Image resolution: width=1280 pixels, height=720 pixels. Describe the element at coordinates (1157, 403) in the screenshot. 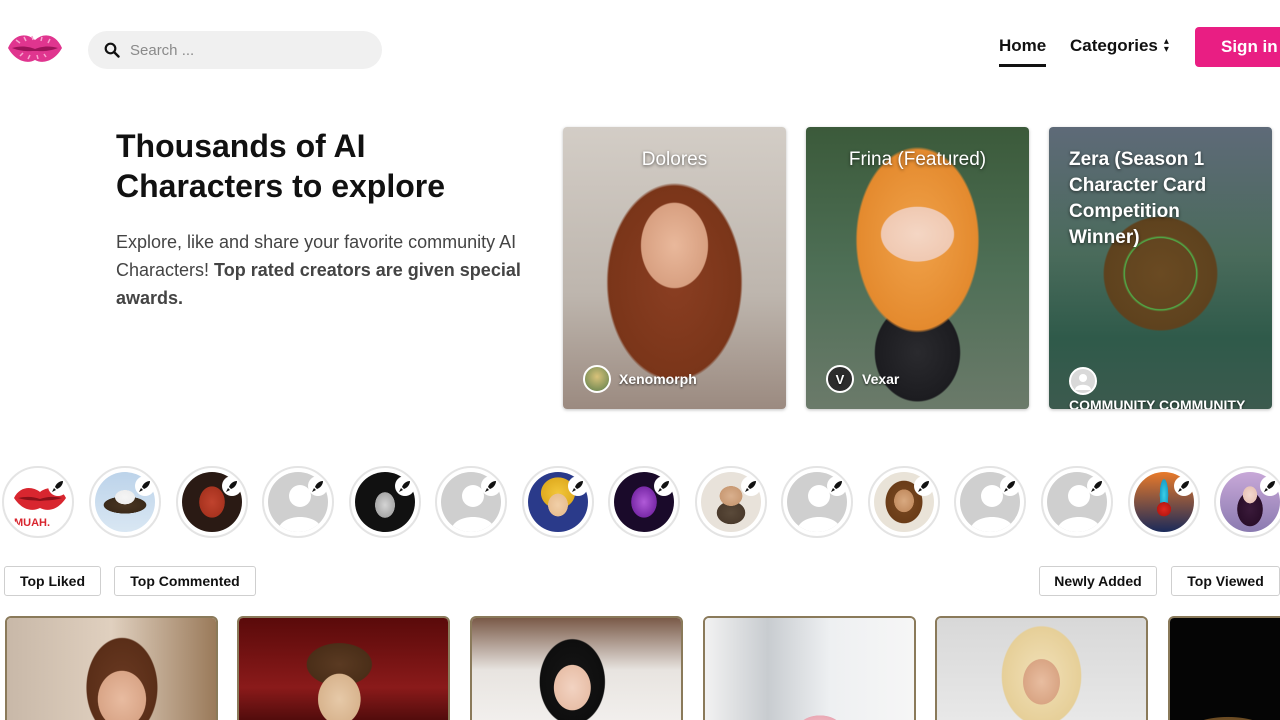

I see `creator-name: COMMUNITY COMMUNITY` at that location.